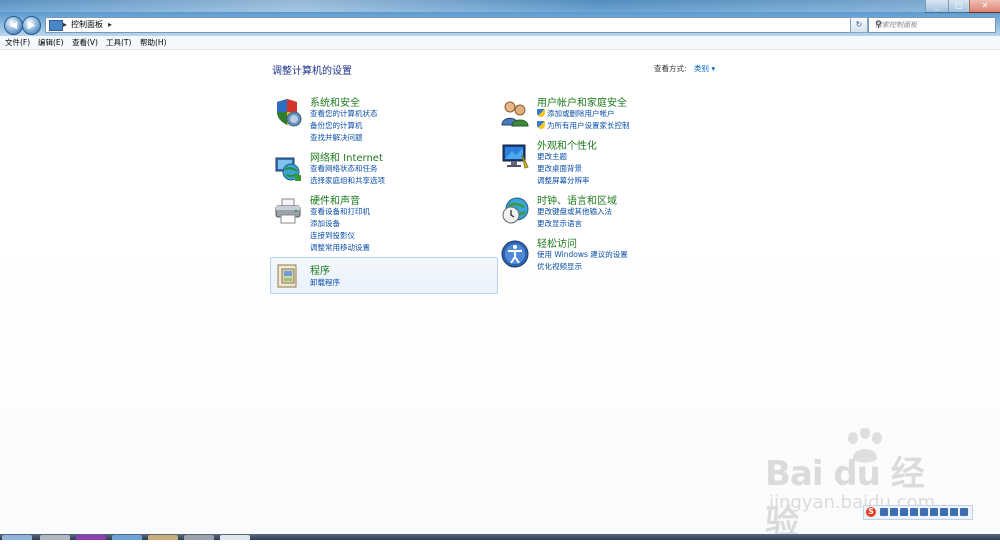 Image resolution: width=1000 pixels, height=544 pixels. What do you see at coordinates (87, 25) in the screenshot?
I see `breadcrumb-control-panel: 控制面板` at bounding box center [87, 25].